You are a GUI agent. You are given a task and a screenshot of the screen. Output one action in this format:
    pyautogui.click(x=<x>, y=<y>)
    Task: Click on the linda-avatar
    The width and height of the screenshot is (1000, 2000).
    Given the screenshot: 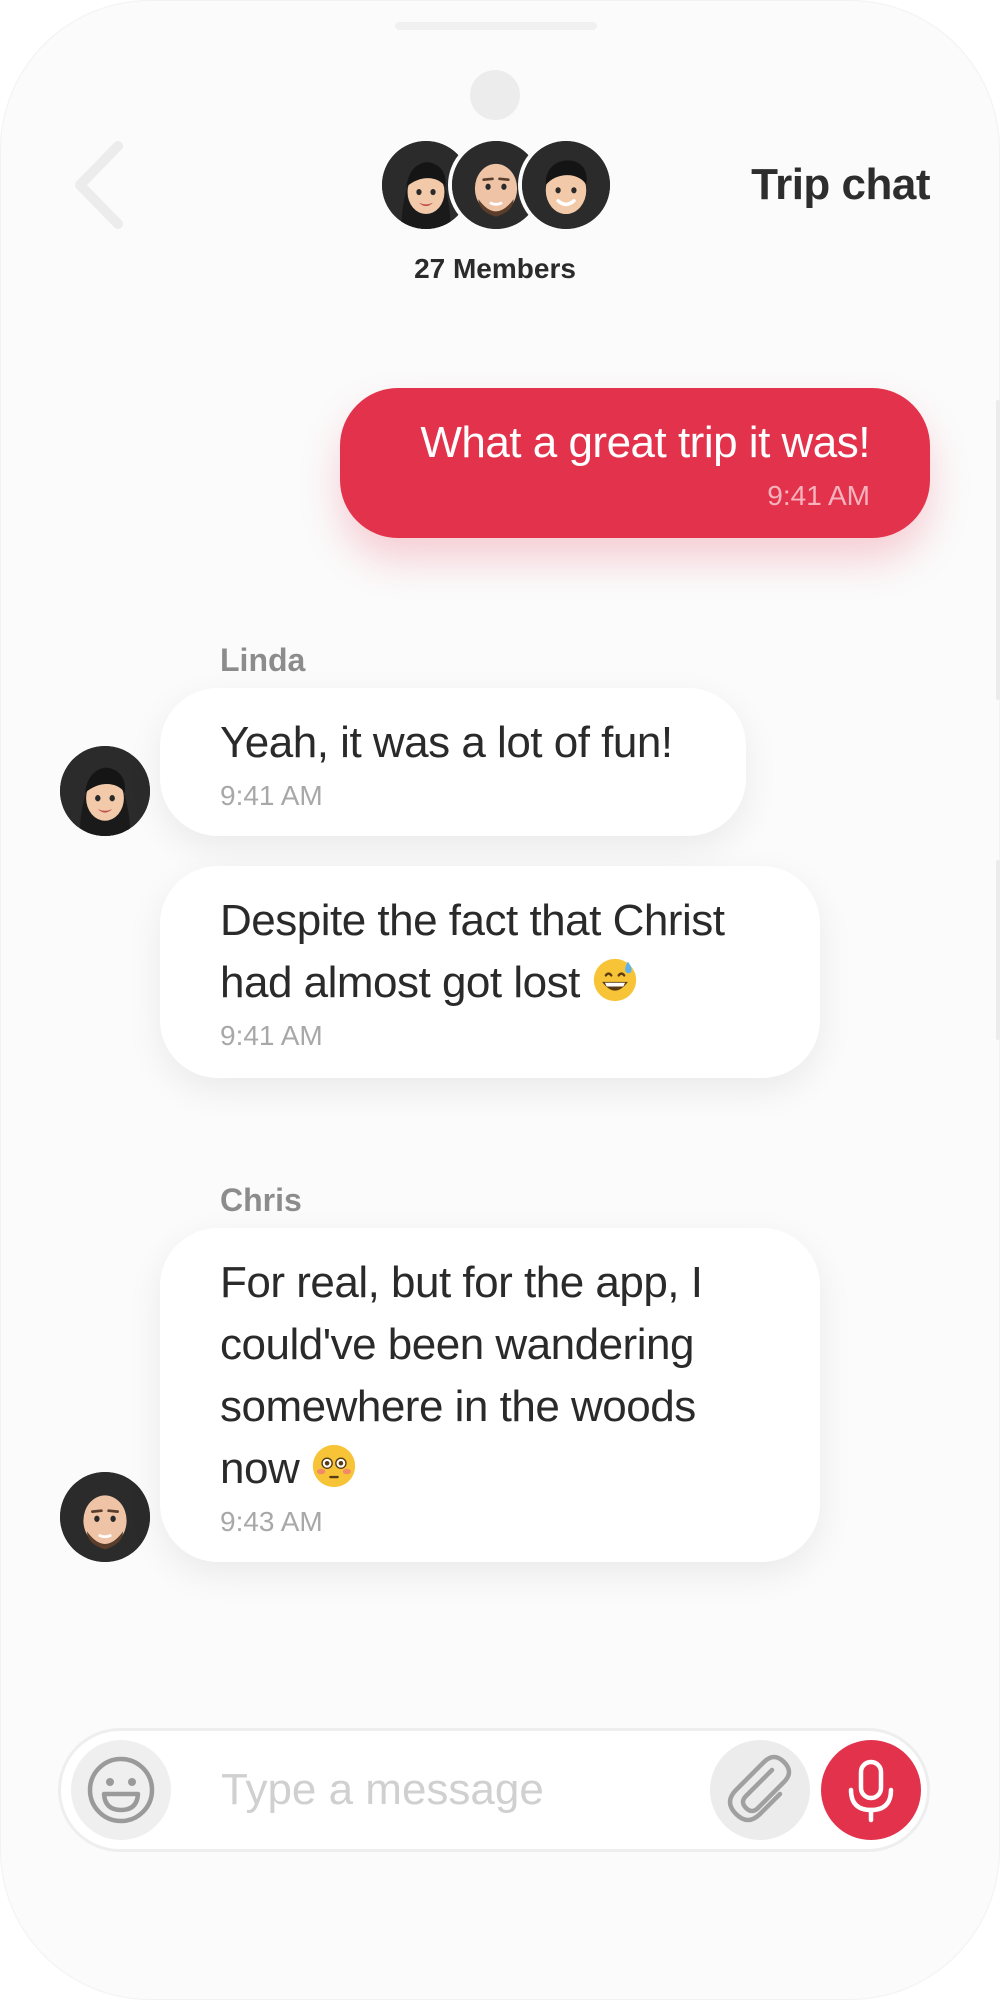 What is the action you would take?
    pyautogui.click(x=105, y=791)
    